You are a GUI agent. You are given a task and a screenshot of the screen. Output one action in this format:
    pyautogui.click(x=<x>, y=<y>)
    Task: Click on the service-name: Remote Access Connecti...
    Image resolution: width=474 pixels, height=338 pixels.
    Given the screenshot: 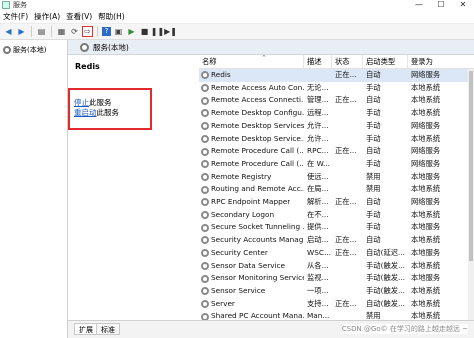 What is the action you would take?
    pyautogui.click(x=257, y=100)
    